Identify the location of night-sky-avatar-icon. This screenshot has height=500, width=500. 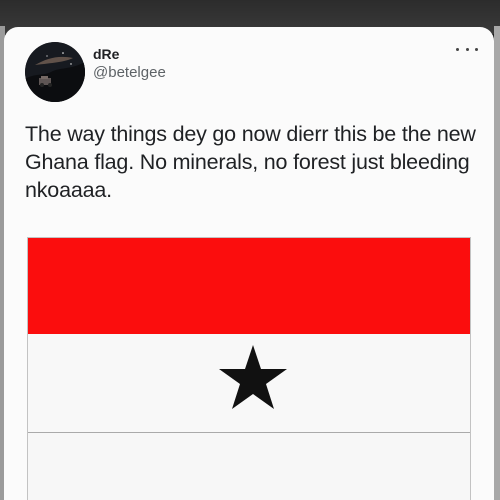
(55, 72).